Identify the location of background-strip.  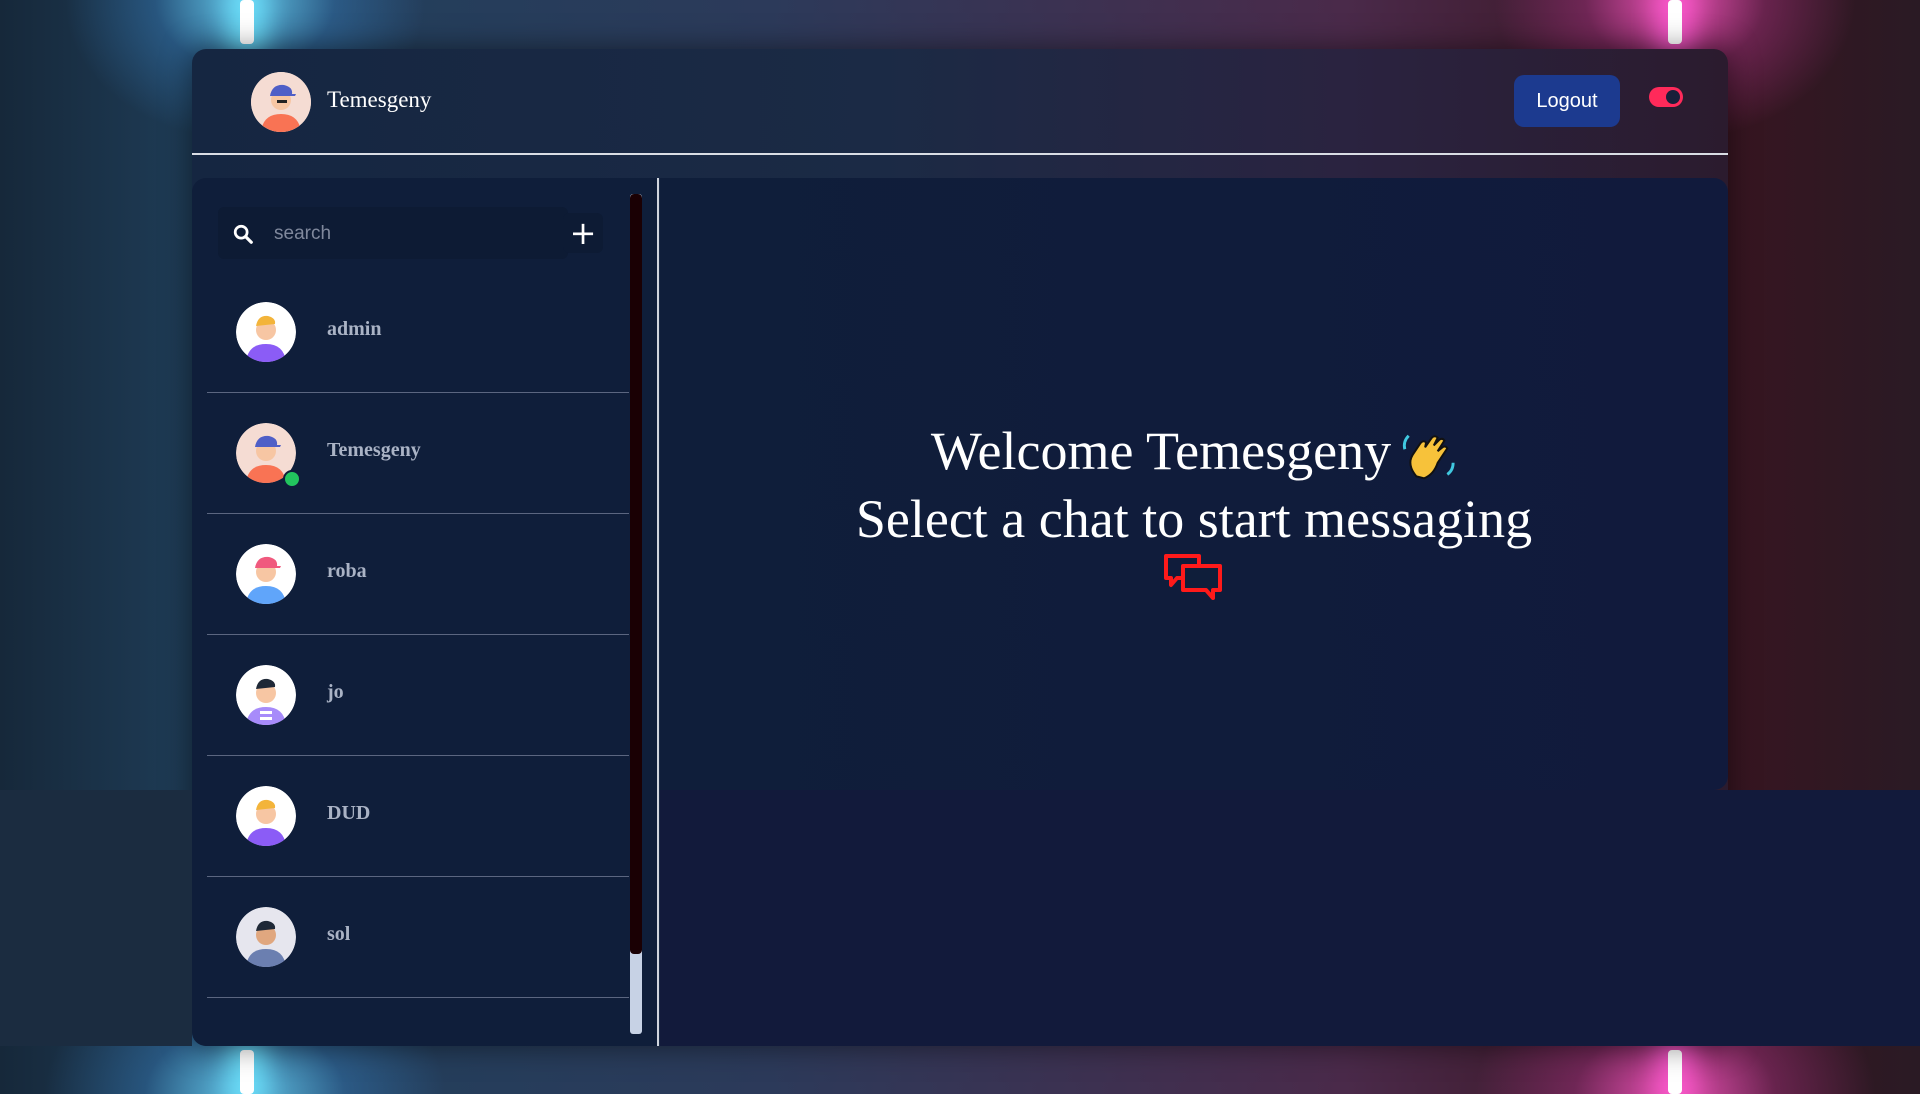
(96, 918).